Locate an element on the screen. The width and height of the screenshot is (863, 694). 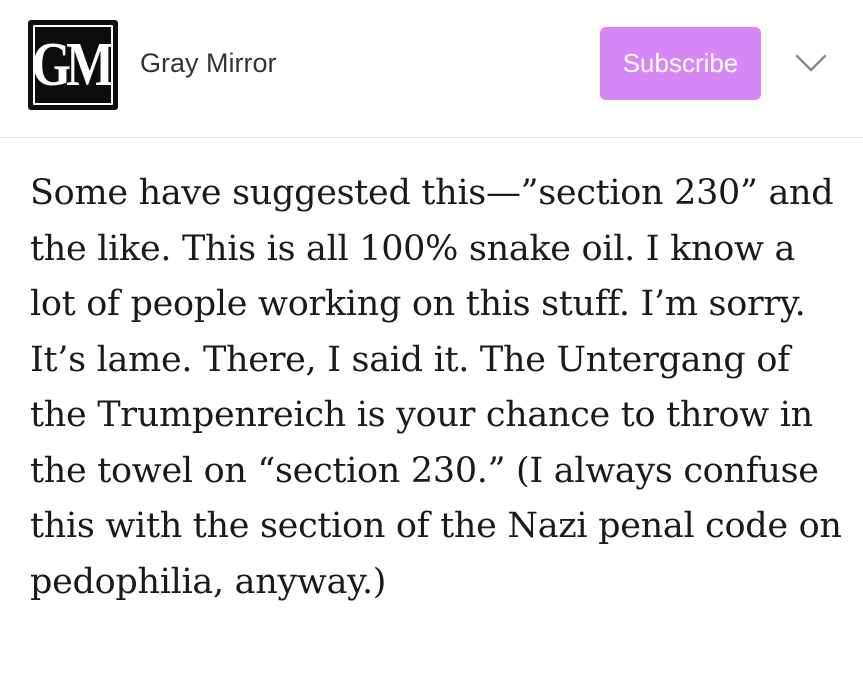
publication-logo: GM is located at coordinates (73, 65).